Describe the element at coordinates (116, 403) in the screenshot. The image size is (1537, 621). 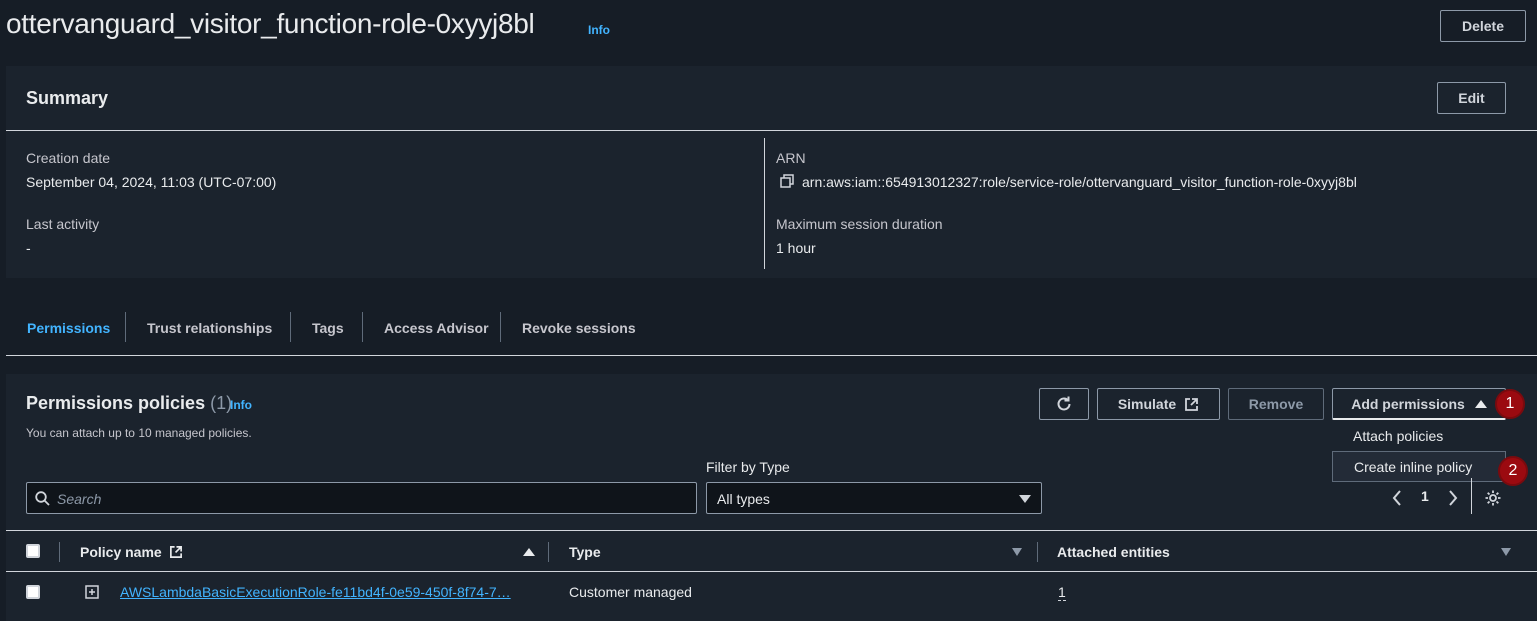
I see `permissions-policies-heading: Permissions policies` at that location.